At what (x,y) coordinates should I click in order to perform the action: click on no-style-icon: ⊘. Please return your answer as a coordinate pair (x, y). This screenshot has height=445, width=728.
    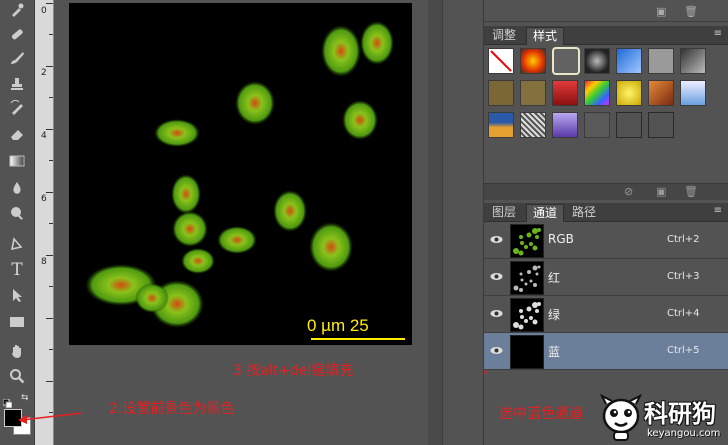
    Looking at the image, I should click on (628, 191).